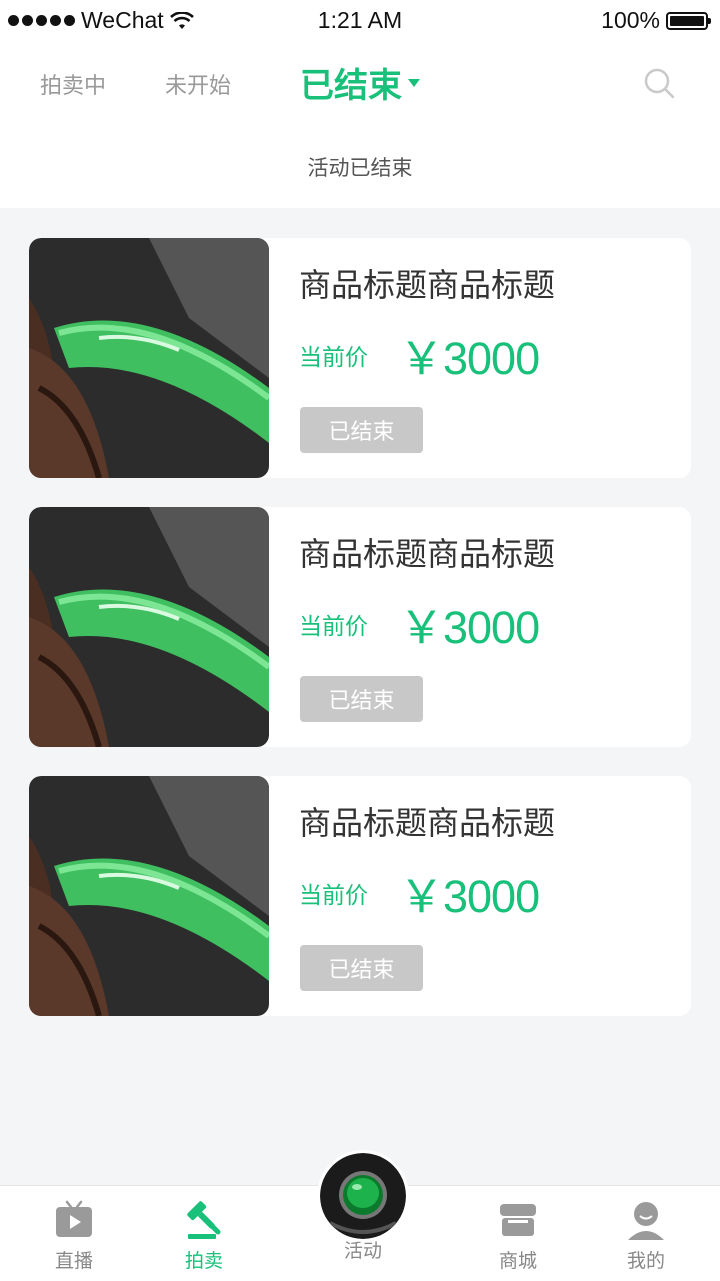 The width and height of the screenshot is (720, 1281). What do you see at coordinates (73, 84) in the screenshot?
I see `tab-in-progress: 拍卖中` at bounding box center [73, 84].